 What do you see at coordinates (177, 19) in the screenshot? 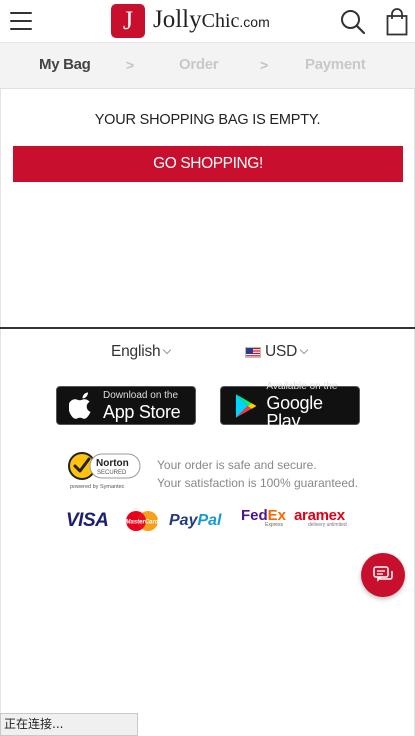
I see `logo-name-jolly: Jolly` at bounding box center [177, 19].